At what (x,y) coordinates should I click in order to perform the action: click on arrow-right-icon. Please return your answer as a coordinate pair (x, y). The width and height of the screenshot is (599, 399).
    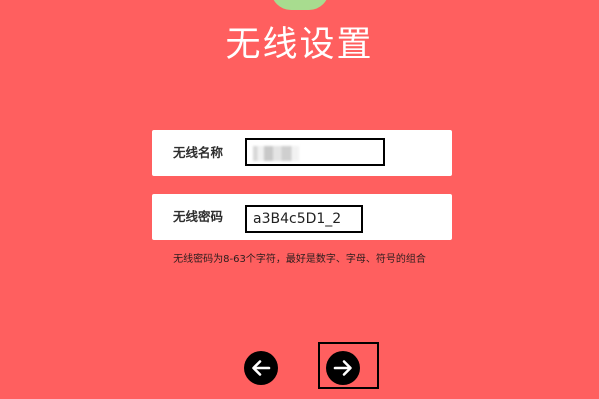
    Looking at the image, I should click on (343, 368).